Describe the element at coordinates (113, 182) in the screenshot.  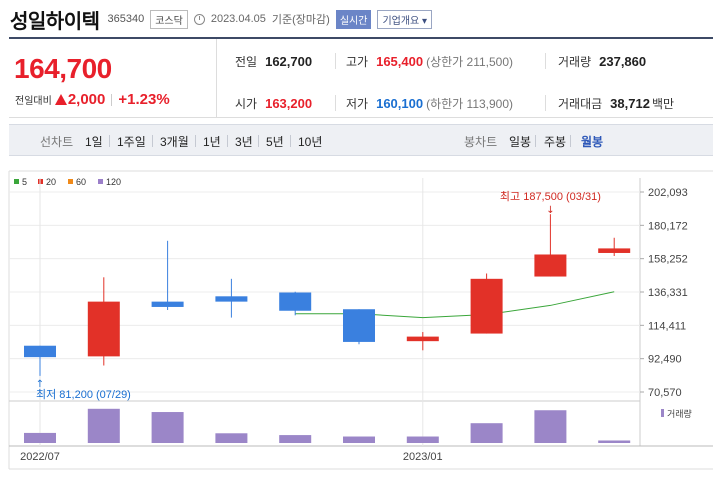
I see `legend-label: 120` at that location.